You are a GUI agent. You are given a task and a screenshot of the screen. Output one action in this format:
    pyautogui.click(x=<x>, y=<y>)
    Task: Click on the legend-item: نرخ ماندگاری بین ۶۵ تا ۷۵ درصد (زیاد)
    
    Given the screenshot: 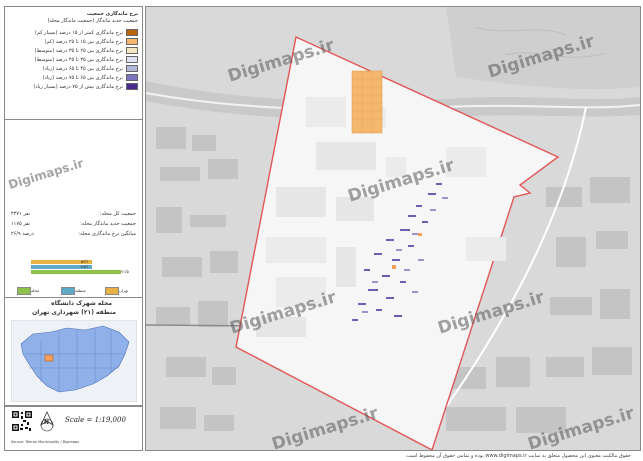 What is the action you would take?
    pyautogui.click(x=90, y=77)
    